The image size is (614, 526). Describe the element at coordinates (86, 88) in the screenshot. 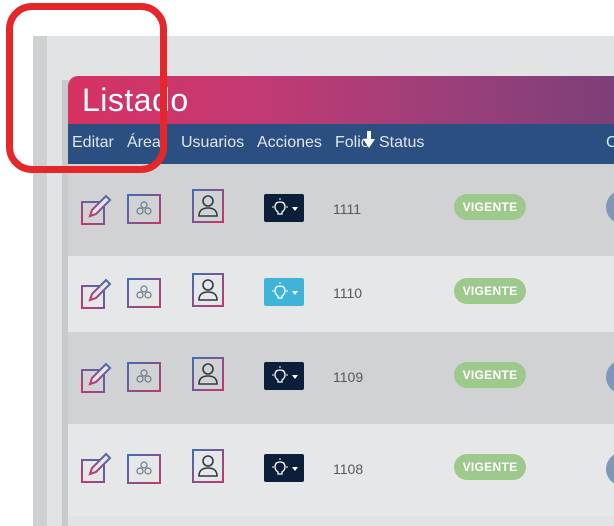

I see `annotation-highlight` at that location.